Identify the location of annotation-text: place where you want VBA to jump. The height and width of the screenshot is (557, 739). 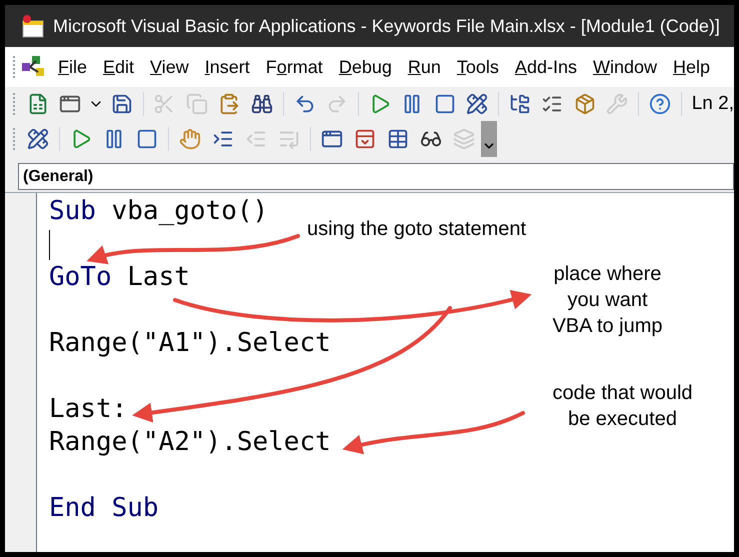
(607, 300).